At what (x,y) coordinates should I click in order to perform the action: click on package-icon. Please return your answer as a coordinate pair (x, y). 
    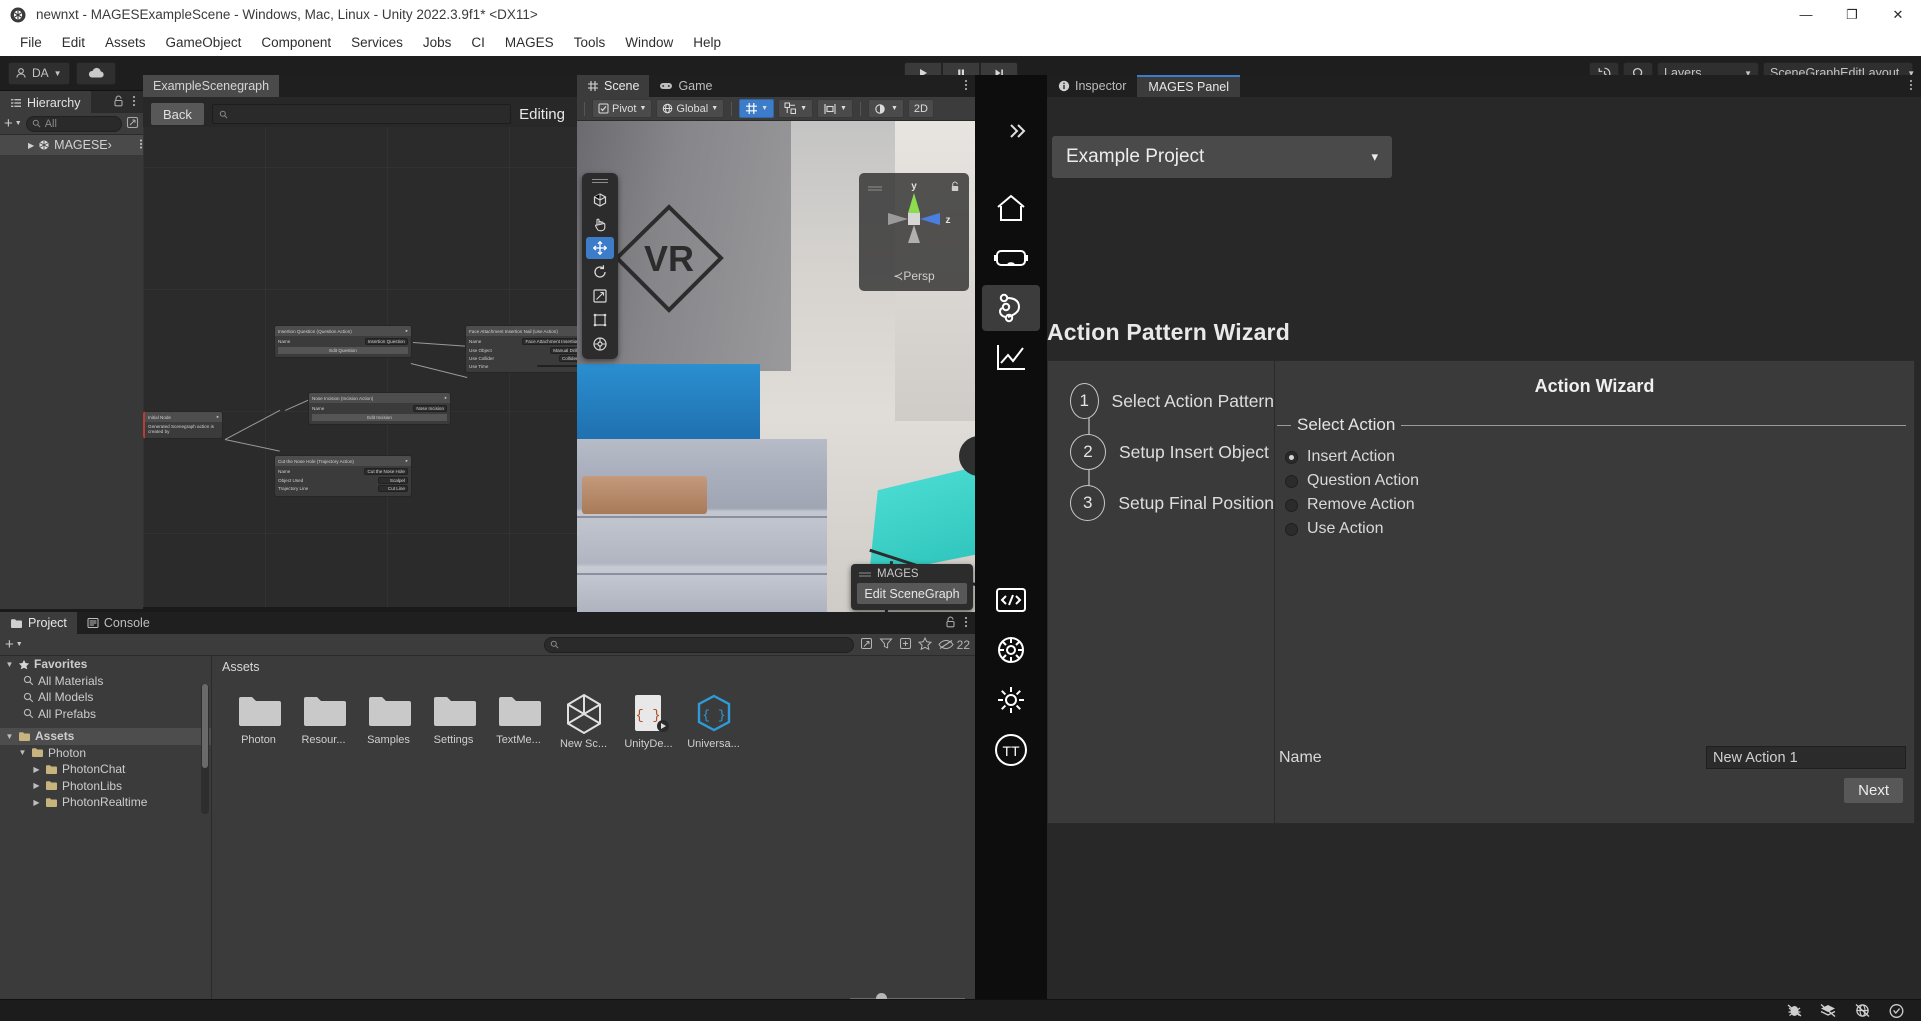
    Looking at the image, I should click on (905, 645).